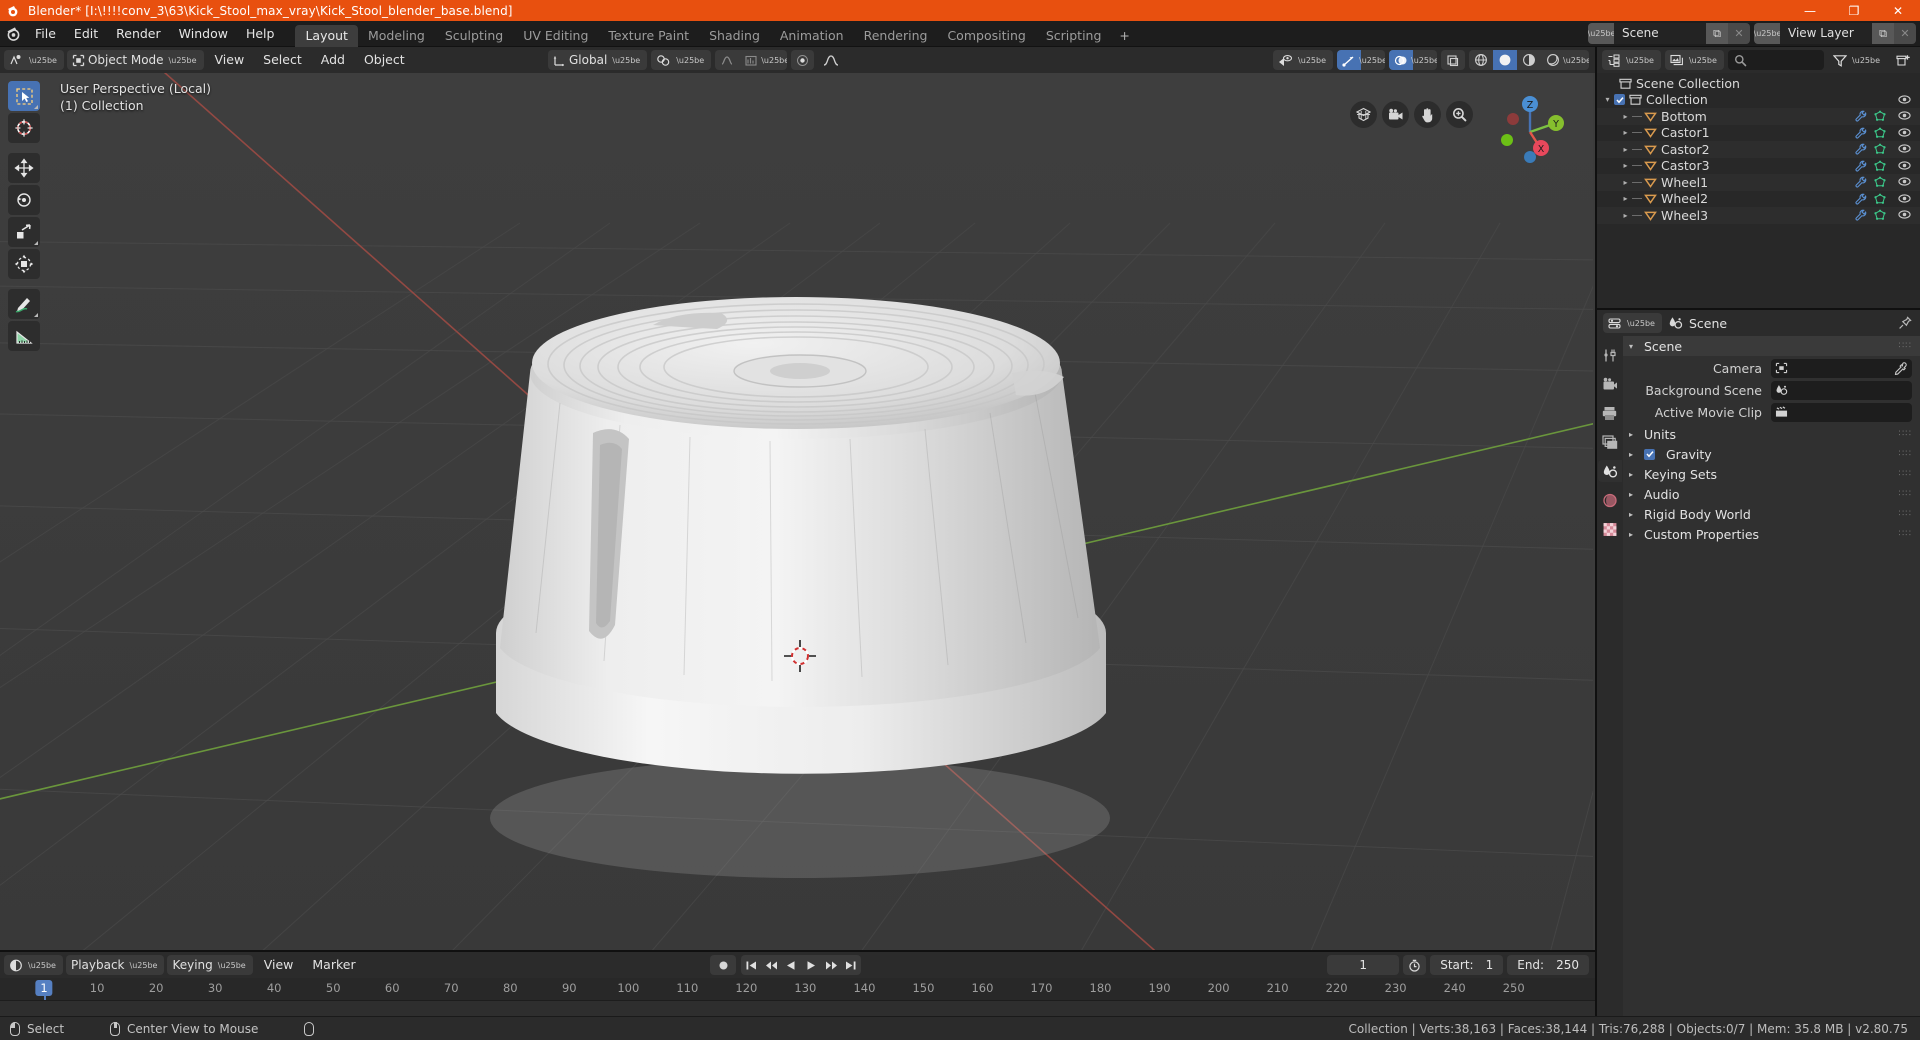 Image resolution: width=1920 pixels, height=1040 pixels. I want to click on tab-shading: Shading, so click(734, 36).